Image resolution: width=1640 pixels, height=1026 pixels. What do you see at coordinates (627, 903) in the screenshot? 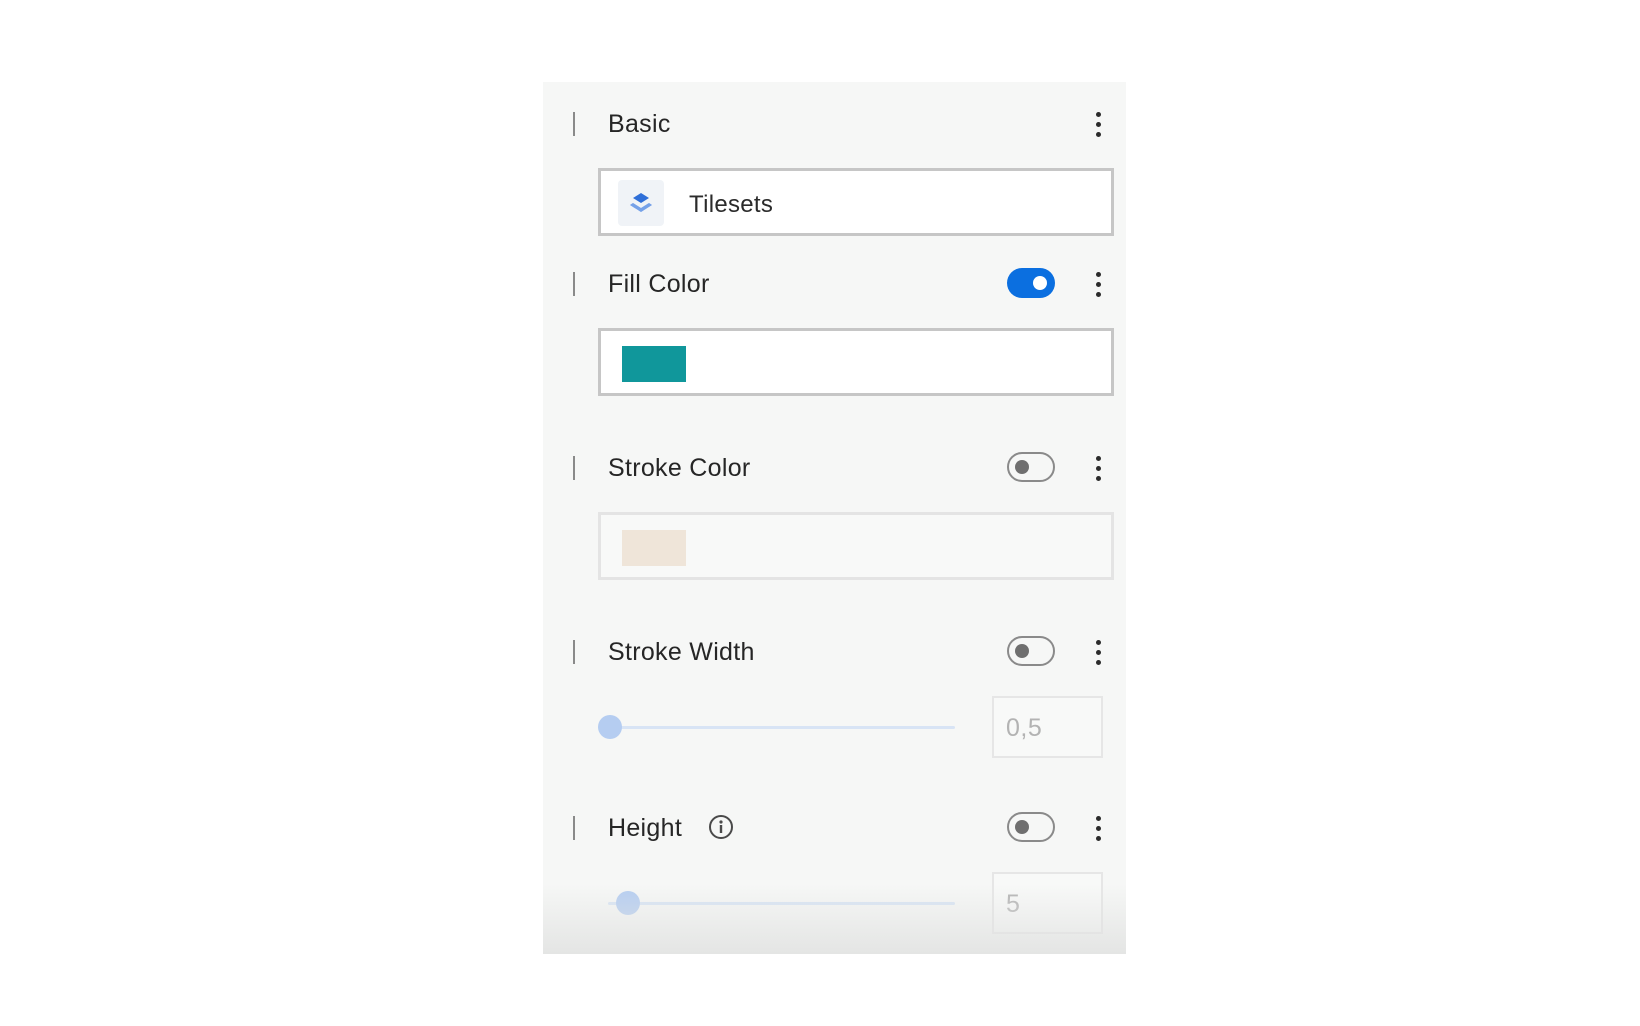
I see `height-slider-thumb` at bounding box center [627, 903].